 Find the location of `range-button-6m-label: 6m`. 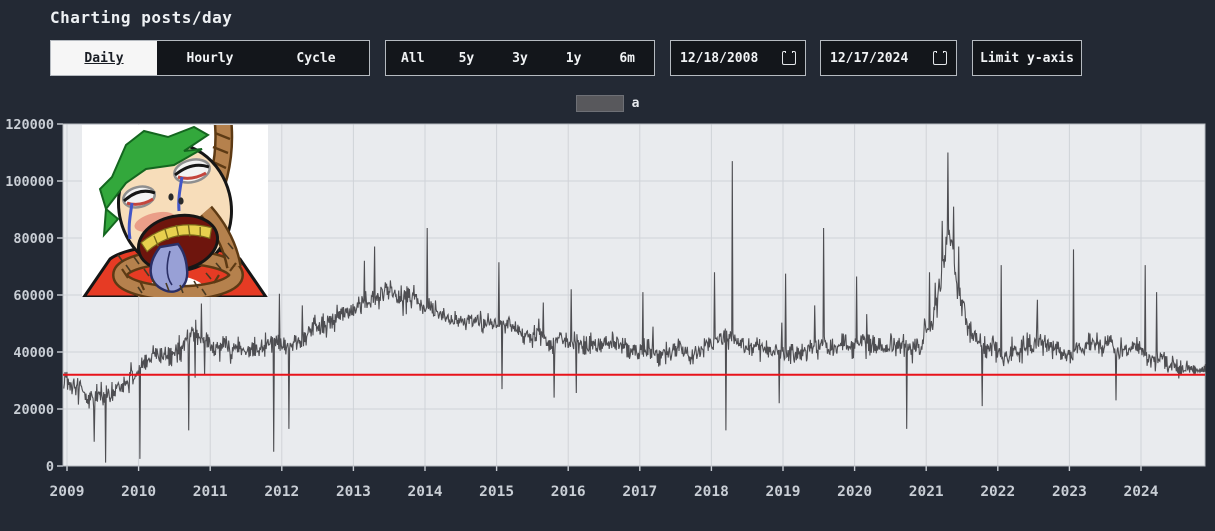

range-button-6m-label: 6m is located at coordinates (627, 58).